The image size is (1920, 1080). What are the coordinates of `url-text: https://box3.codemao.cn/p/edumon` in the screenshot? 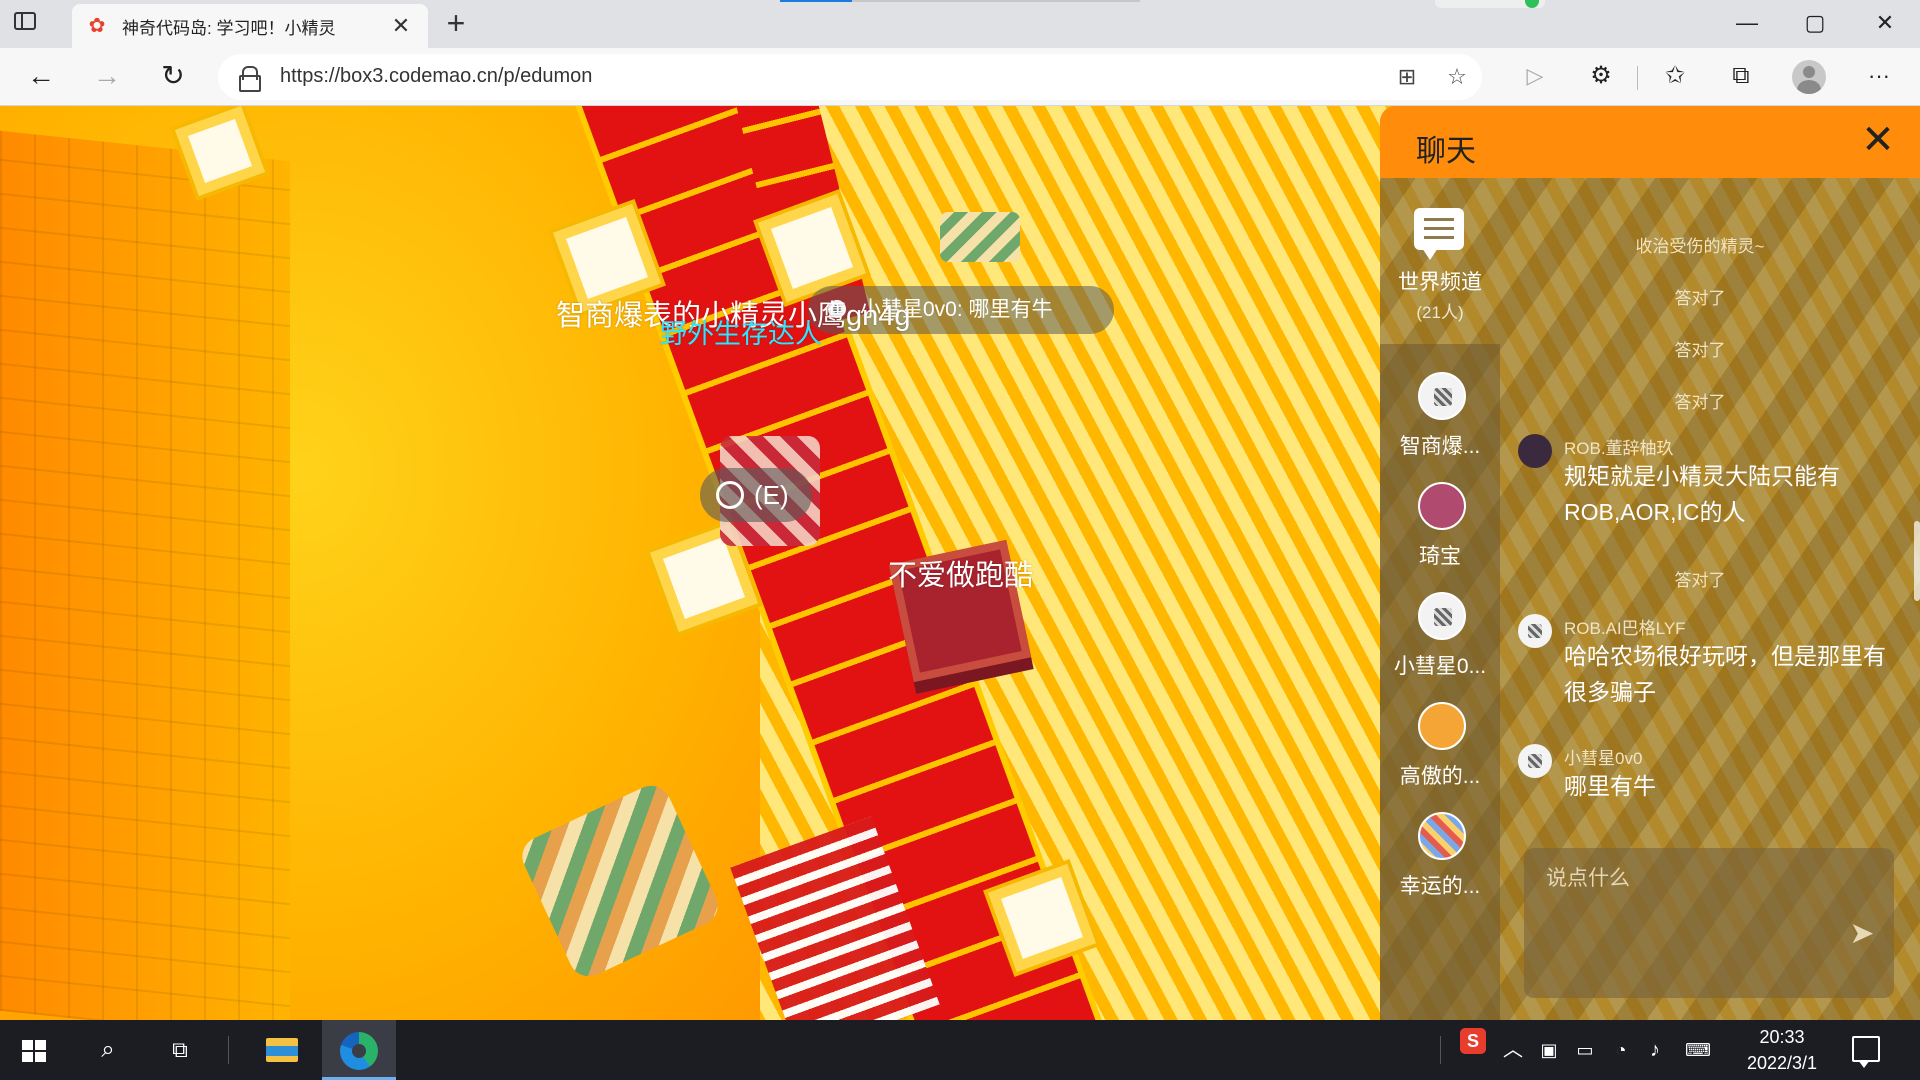 It's located at (436, 76).